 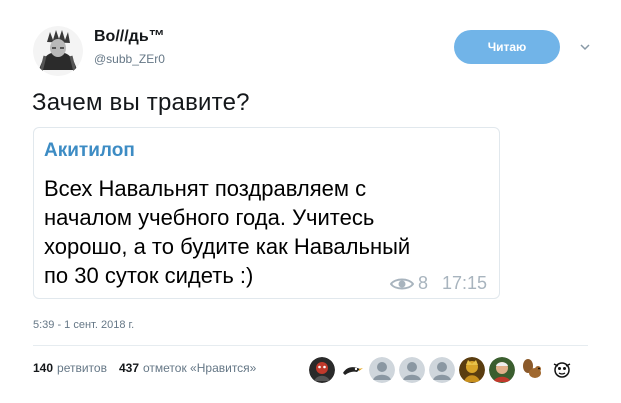 What do you see at coordinates (227, 246) in the screenshot?
I see `card-line: хорошо, а то будите как Навальный` at bounding box center [227, 246].